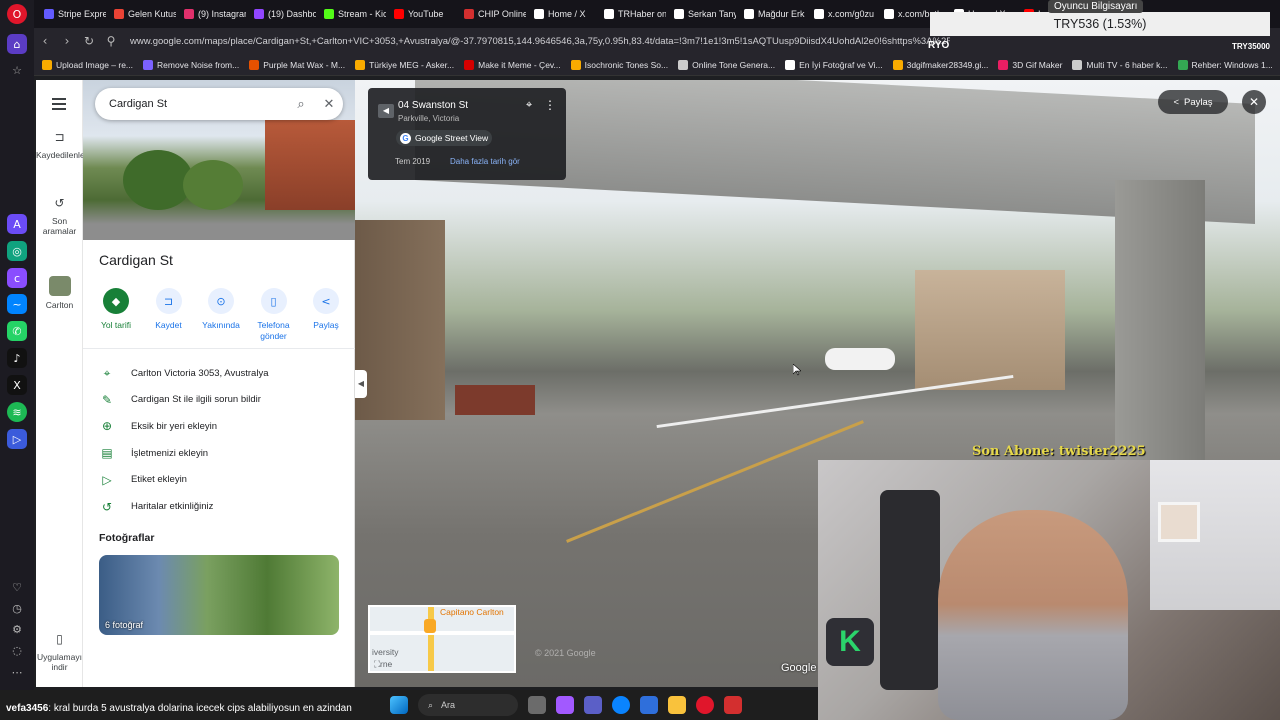 Image resolution: width=1280 pixels, height=720 pixels. I want to click on copilot-icon, so click(565, 705).